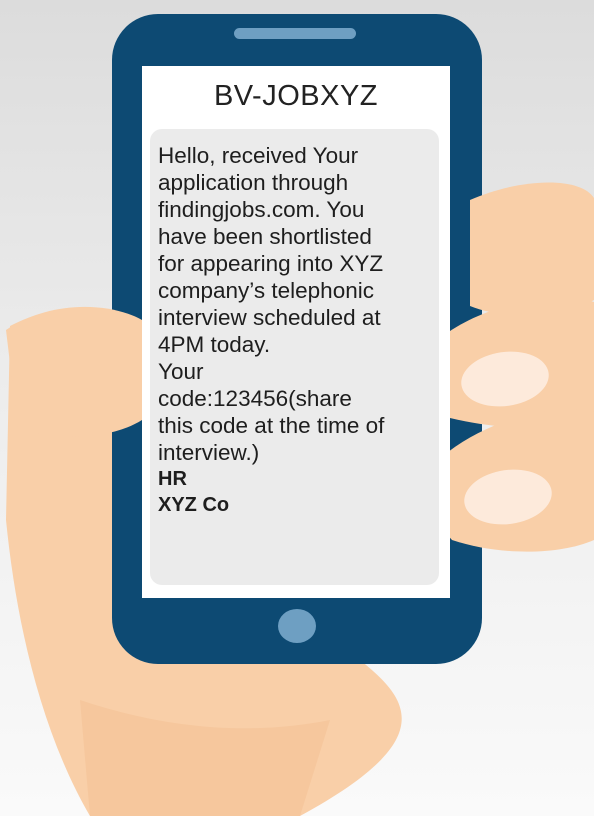  What do you see at coordinates (253, 182) in the screenshot?
I see `message-line: application through` at bounding box center [253, 182].